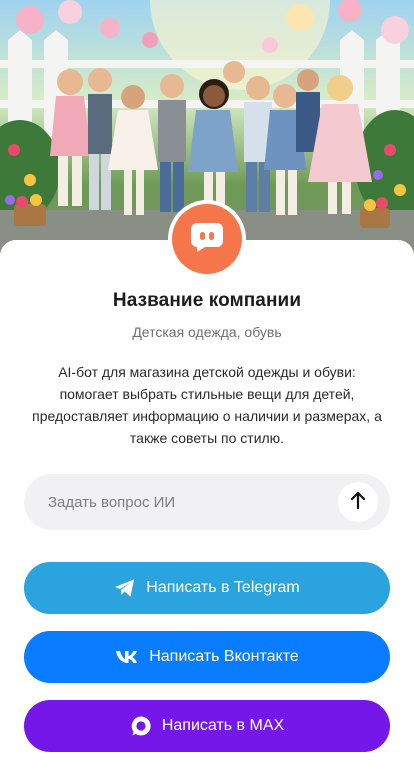 The image size is (414, 770). I want to click on company-name: Название компании, so click(207, 300).